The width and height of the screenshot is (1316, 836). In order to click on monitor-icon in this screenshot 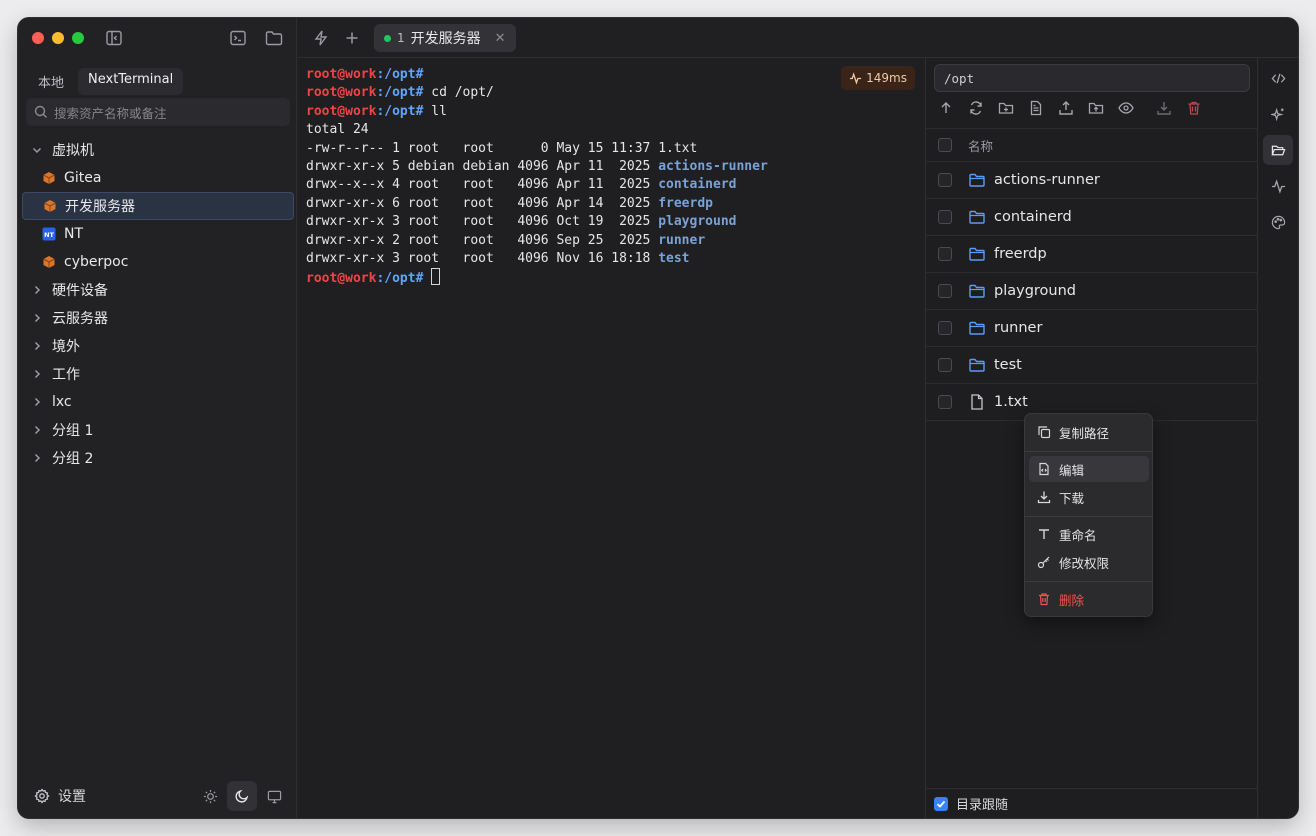, I will do `click(274, 796)`.